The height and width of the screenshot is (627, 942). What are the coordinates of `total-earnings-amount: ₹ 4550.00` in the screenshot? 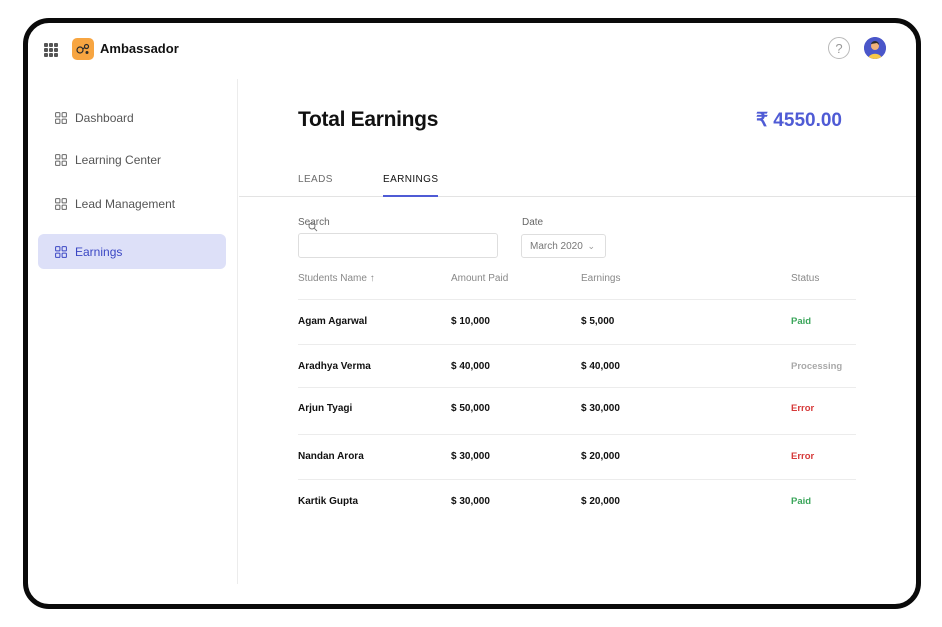 It's located at (798, 120).